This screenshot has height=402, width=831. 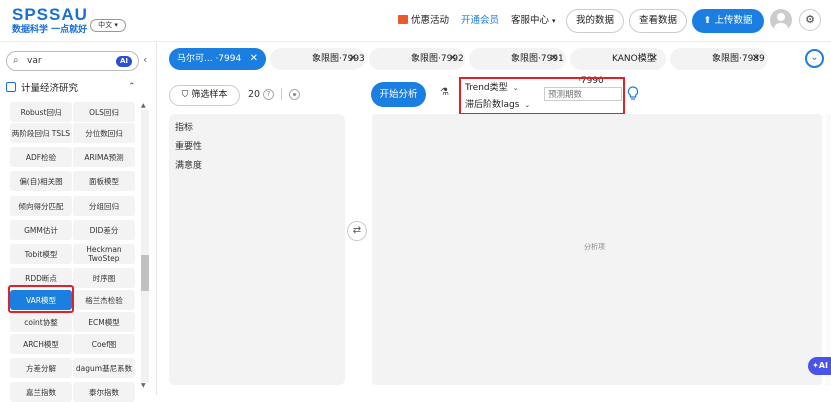 I want to click on method-item: ADF检验, so click(x=41, y=157).